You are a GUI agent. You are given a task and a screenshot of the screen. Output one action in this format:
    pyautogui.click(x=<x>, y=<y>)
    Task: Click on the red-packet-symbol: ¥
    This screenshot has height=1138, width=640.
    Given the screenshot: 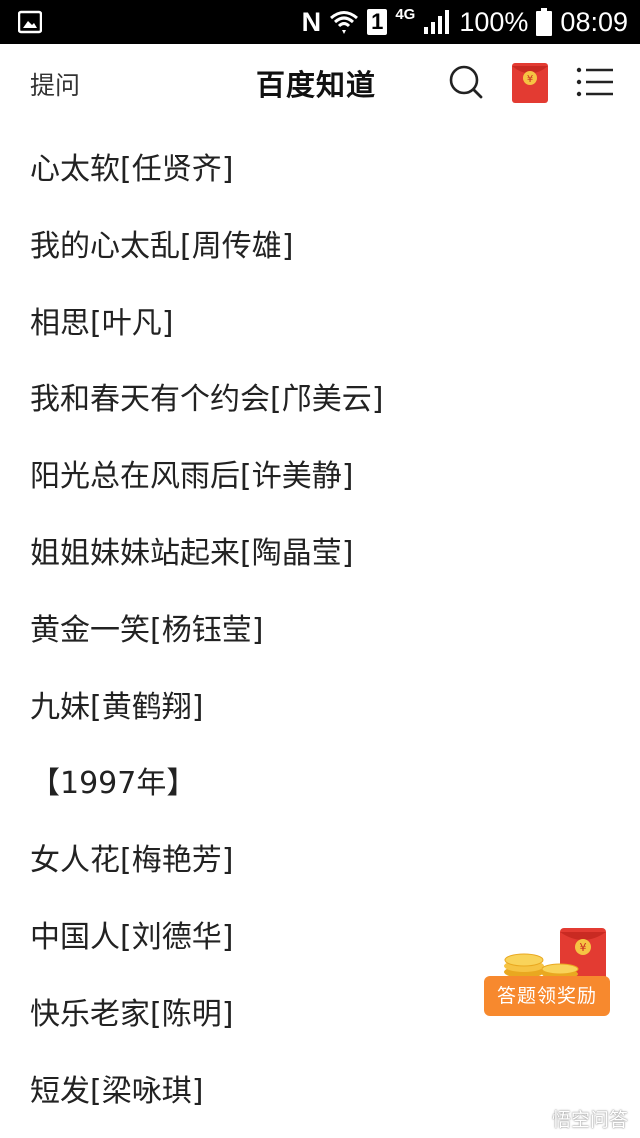 What is the action you would take?
    pyautogui.click(x=530, y=79)
    